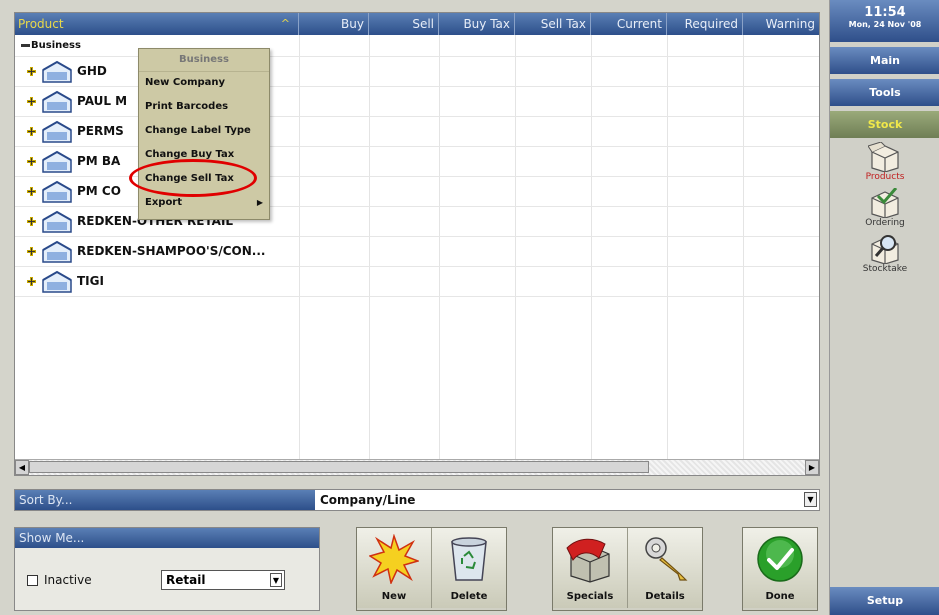 This screenshot has height=615, width=939. What do you see at coordinates (59, 580) in the screenshot?
I see `inactive-checkbox: Inactive` at bounding box center [59, 580].